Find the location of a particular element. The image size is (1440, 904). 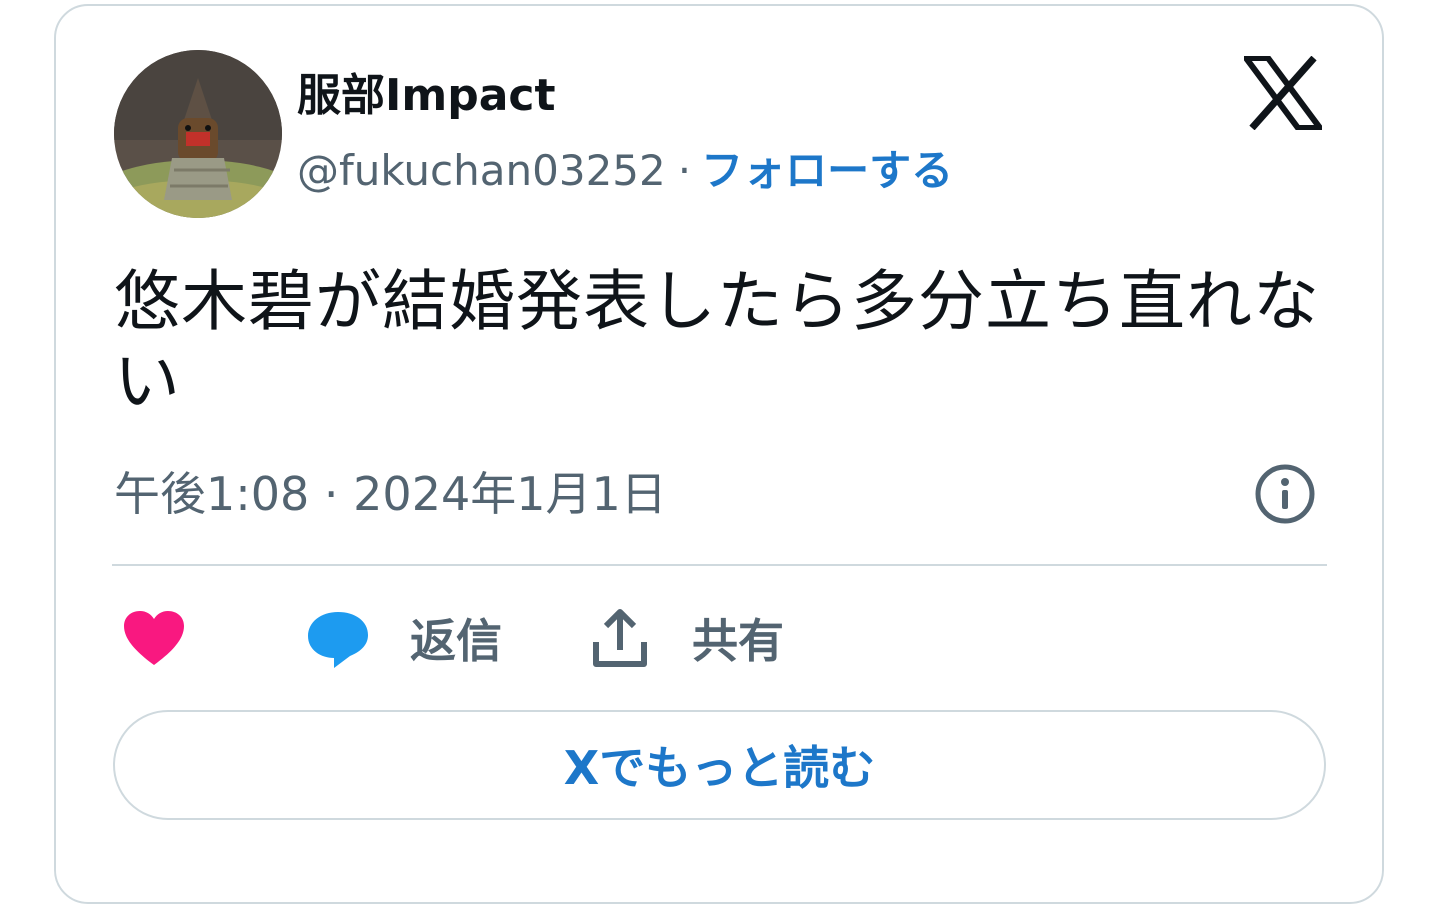

reply-button: 返信 is located at coordinates (404, 638).